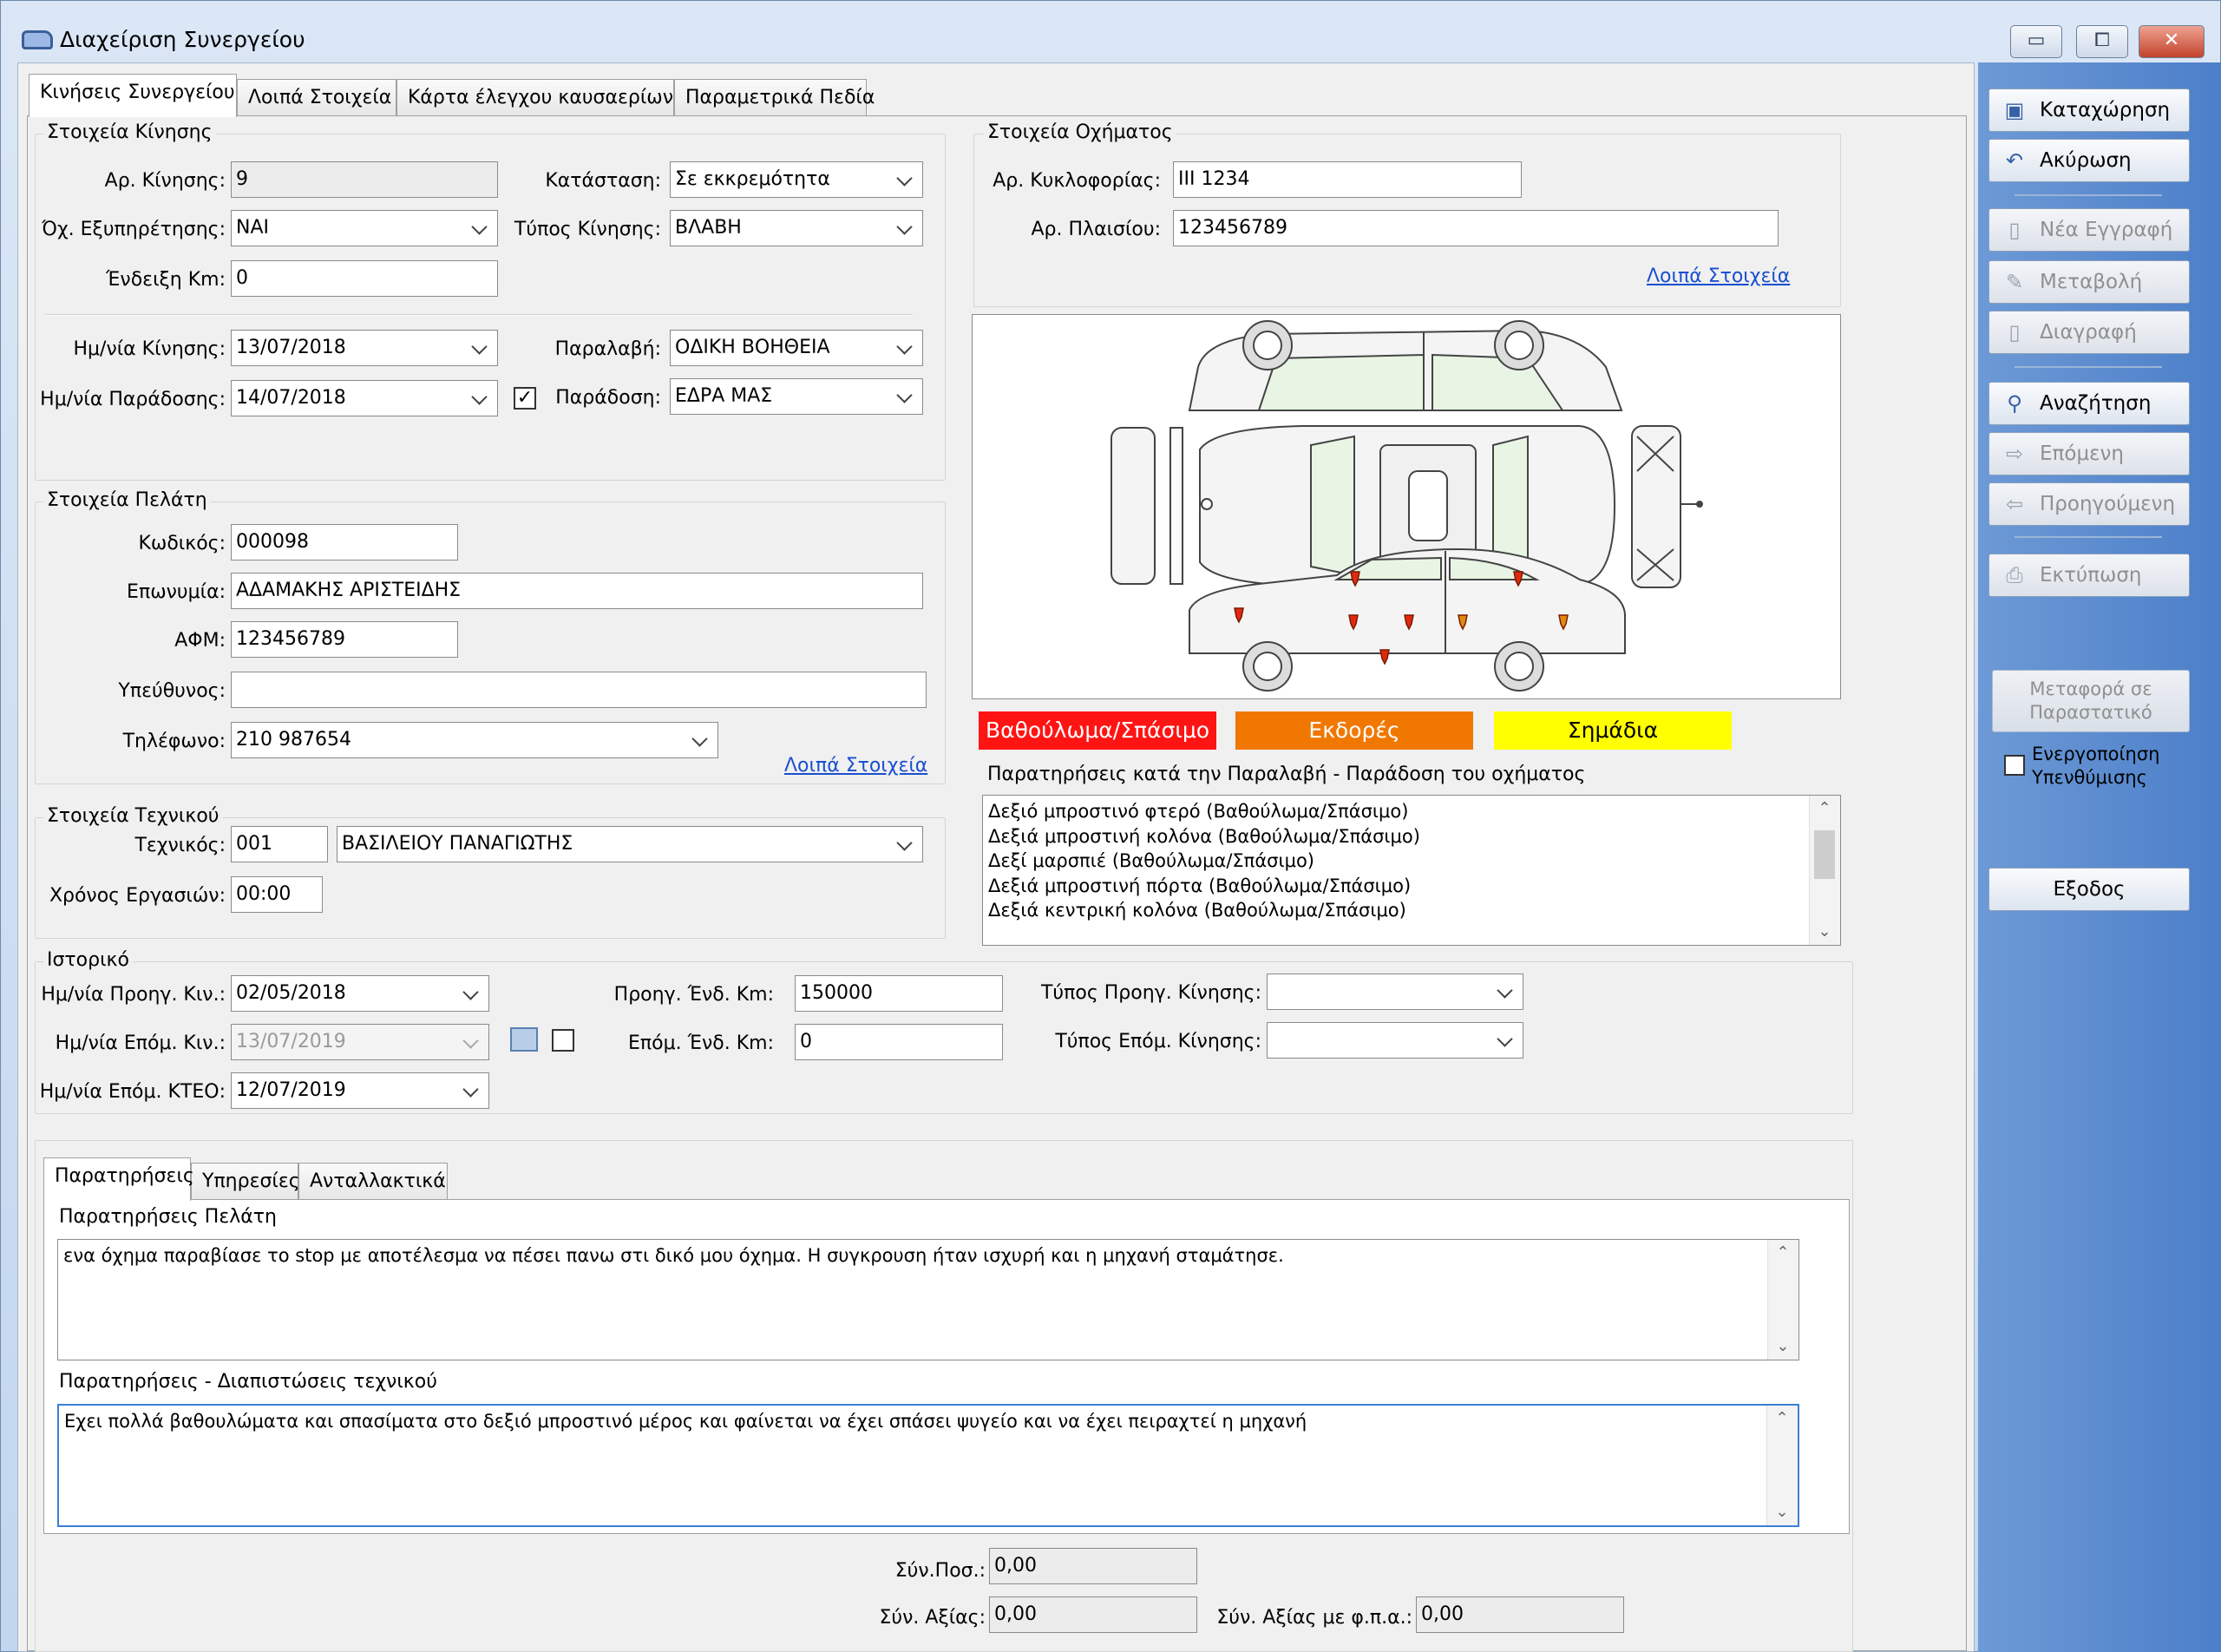 Image resolution: width=2221 pixels, height=1652 pixels. What do you see at coordinates (364, 279) in the screenshot?
I see `km-field: 0` at bounding box center [364, 279].